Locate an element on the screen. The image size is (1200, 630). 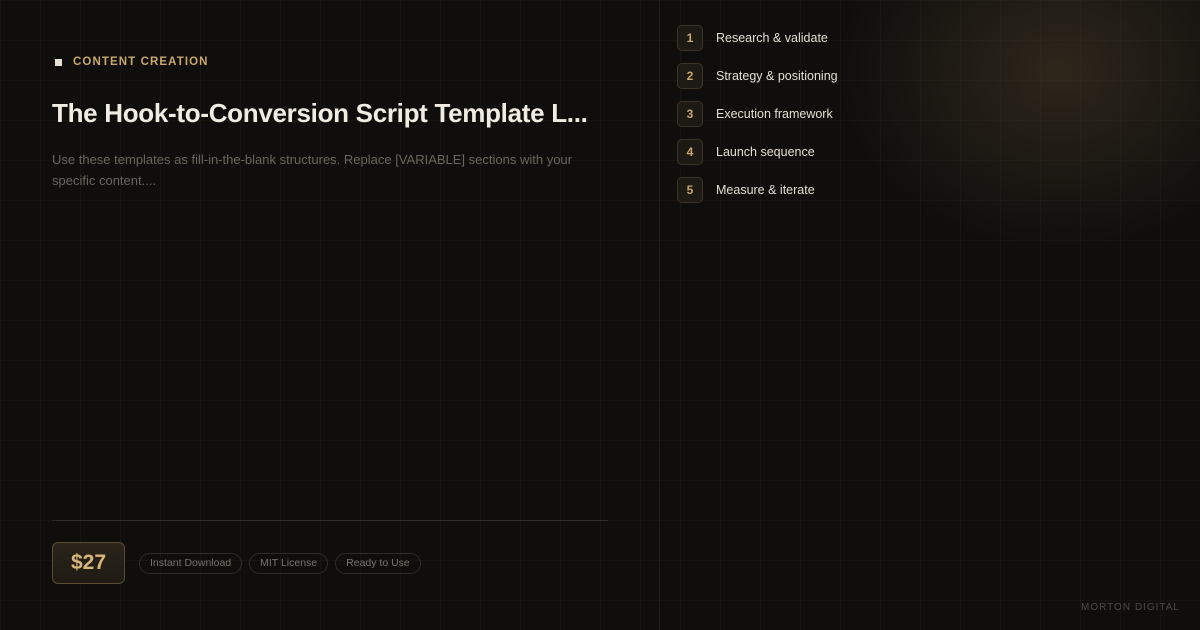
category-label: CONTENT CREATION is located at coordinates (141, 62).